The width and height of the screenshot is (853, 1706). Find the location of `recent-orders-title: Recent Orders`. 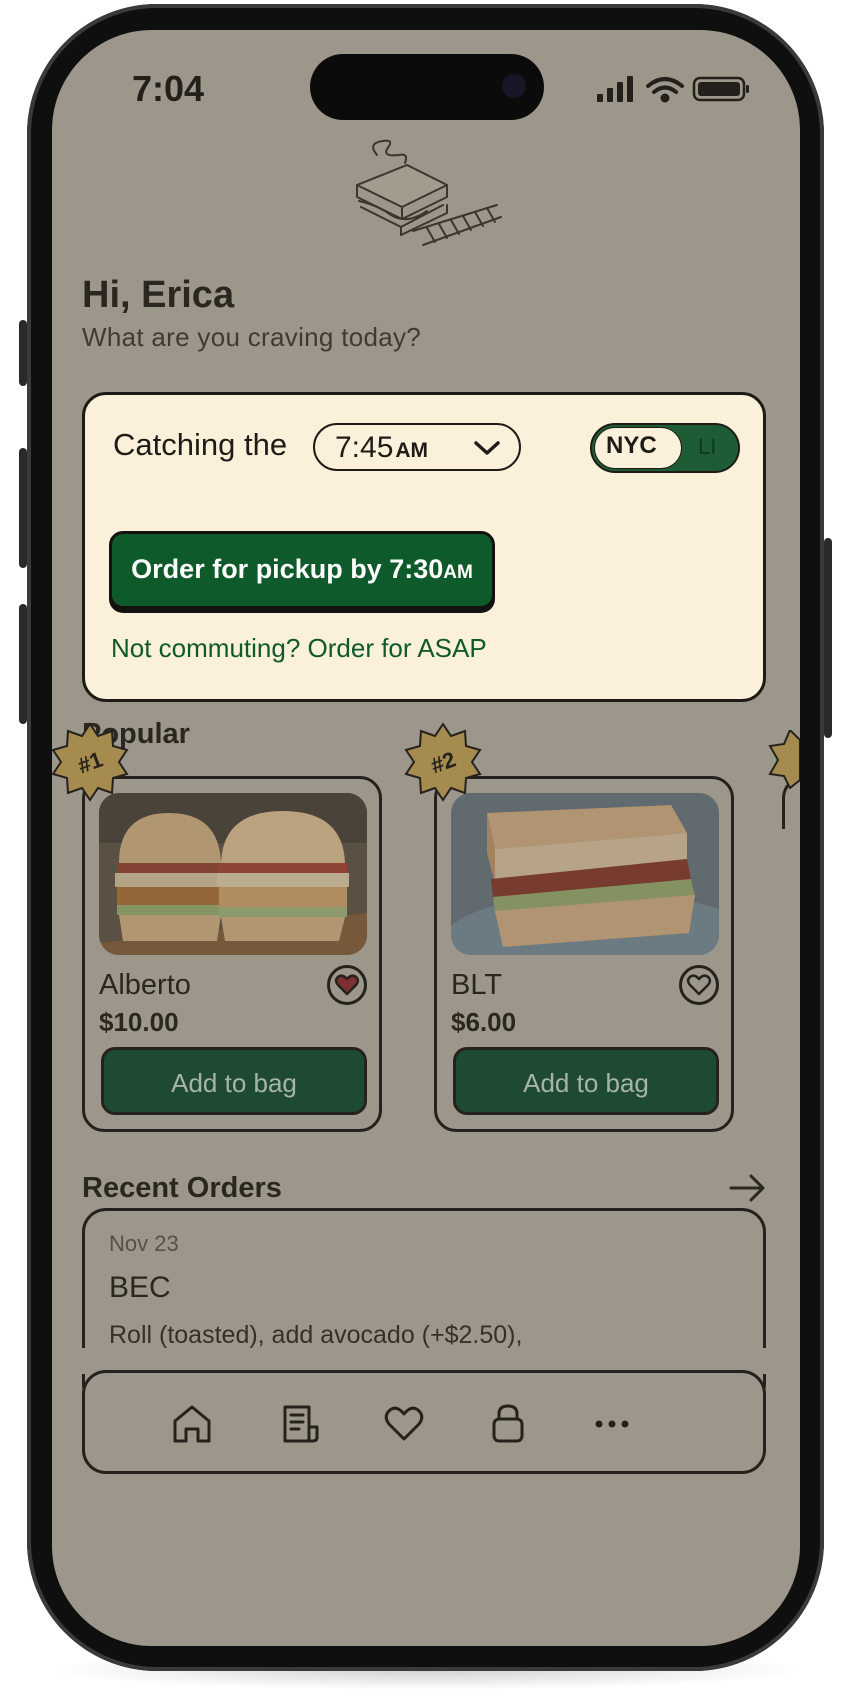

recent-orders-title: Recent Orders is located at coordinates (182, 1188).